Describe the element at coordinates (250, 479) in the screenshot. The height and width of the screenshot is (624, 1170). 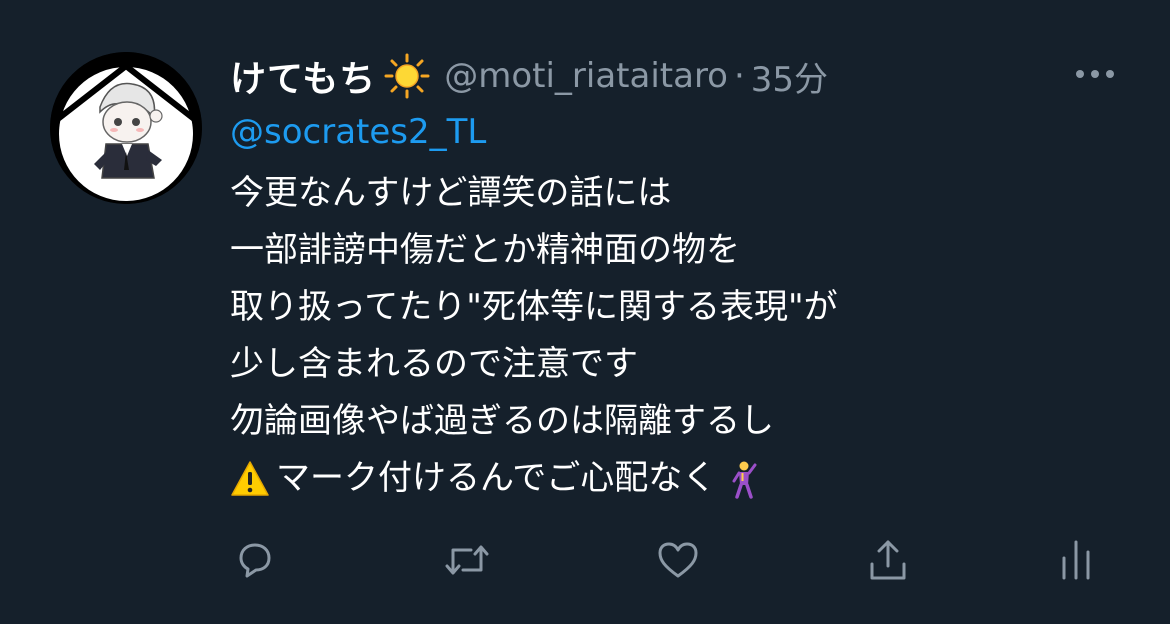
I see `warning-icon` at that location.